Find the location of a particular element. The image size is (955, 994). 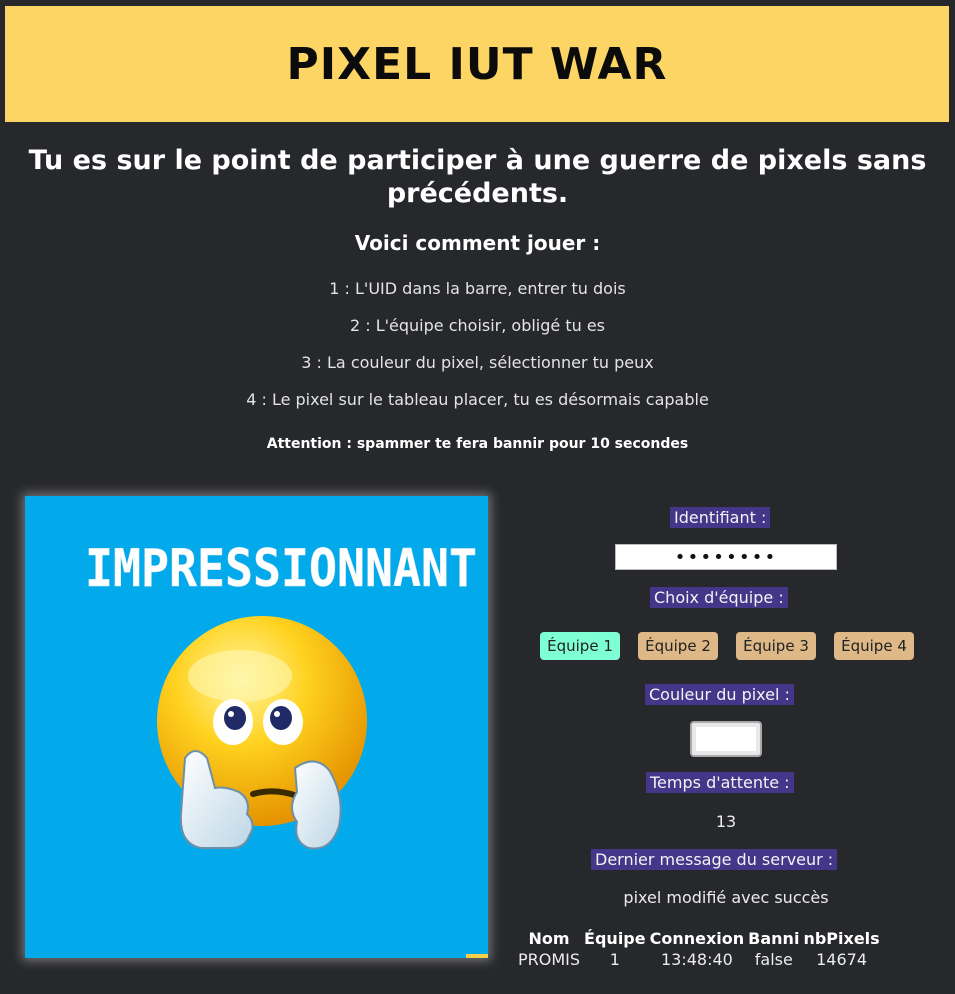

uid-input is located at coordinates (726, 557).